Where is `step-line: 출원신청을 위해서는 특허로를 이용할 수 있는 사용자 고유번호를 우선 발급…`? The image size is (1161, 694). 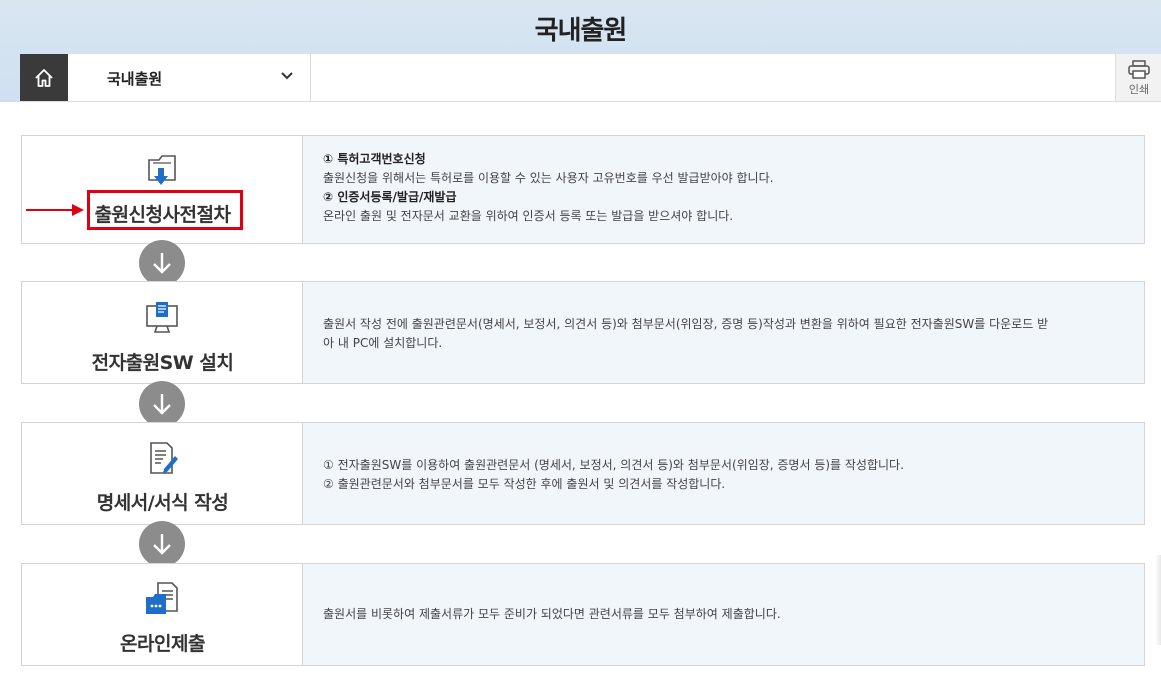
step-line: 출원신청을 위해서는 특허로를 이용할 수 있는 사용자 고유번호를 우선 발급… is located at coordinates (548, 178).